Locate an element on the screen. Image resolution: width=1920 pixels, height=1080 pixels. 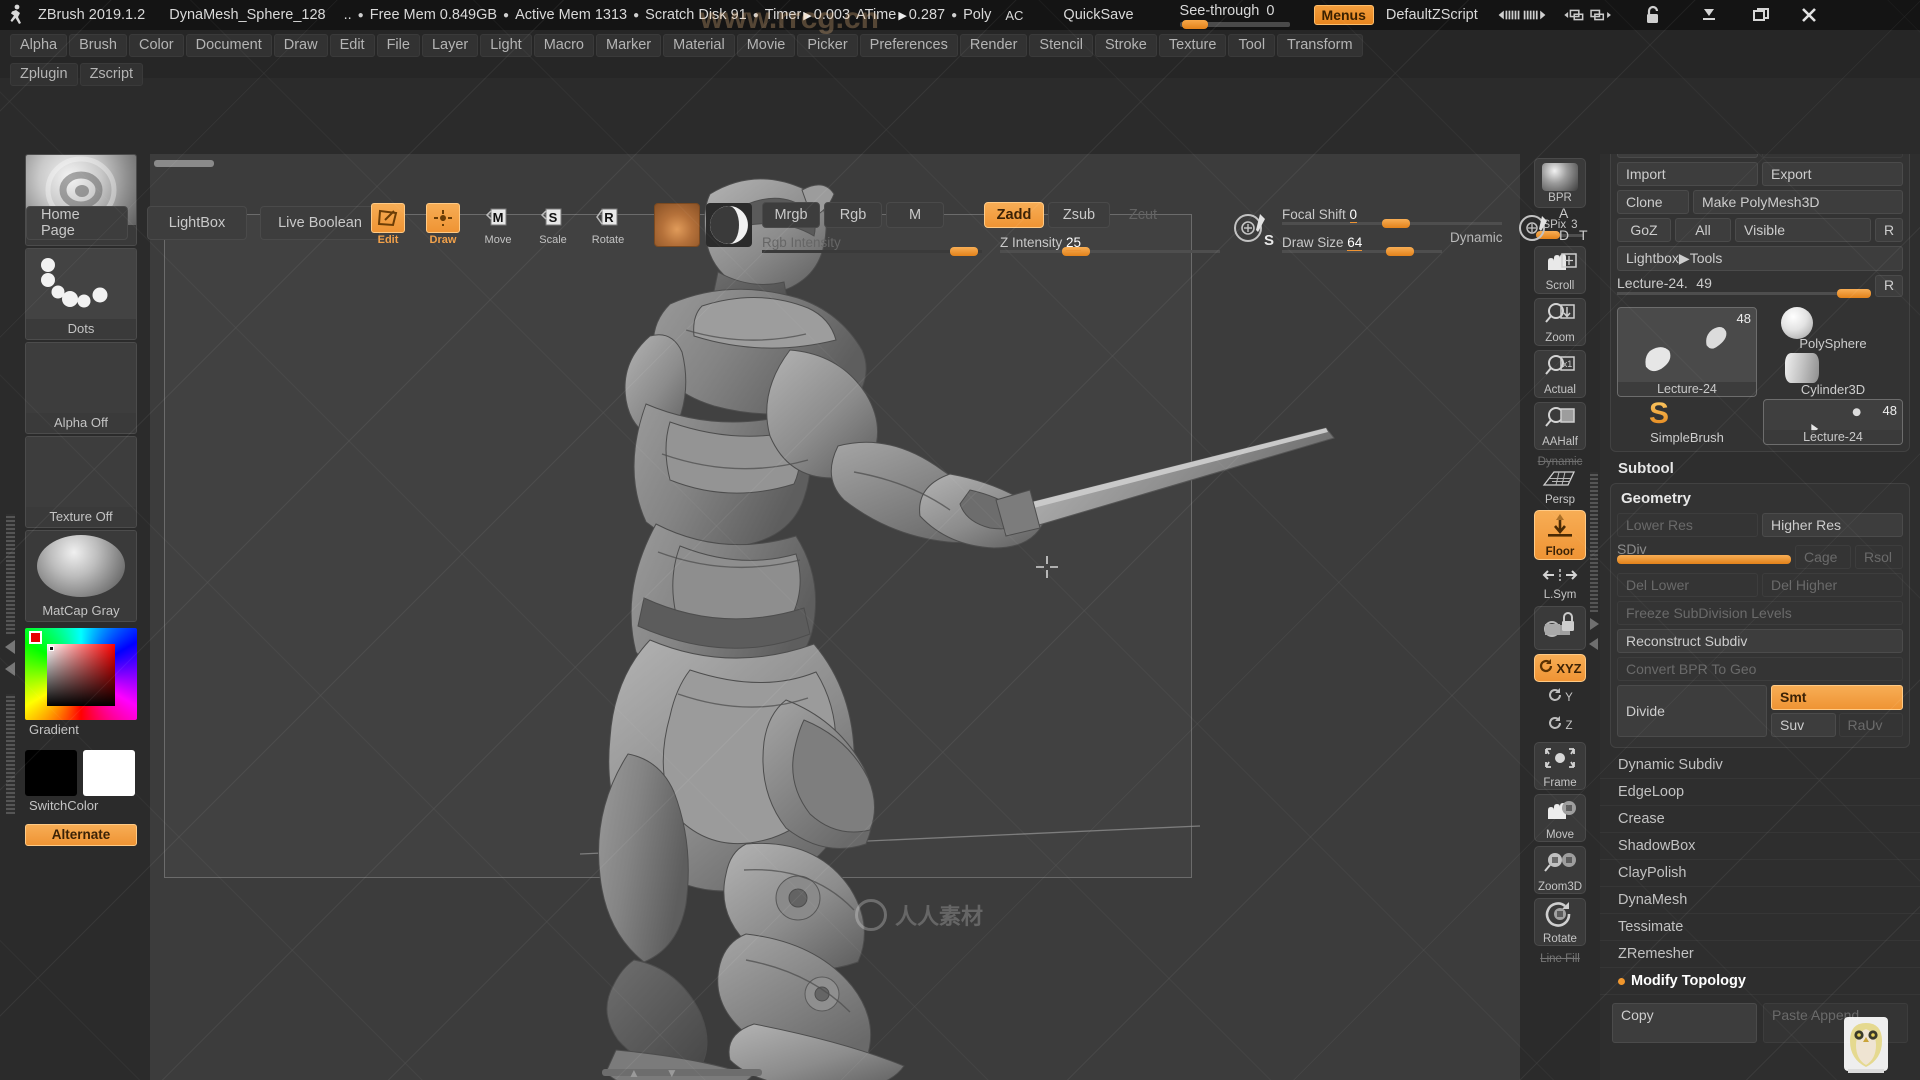
frame-button: Frame is located at coordinates (1560, 766).